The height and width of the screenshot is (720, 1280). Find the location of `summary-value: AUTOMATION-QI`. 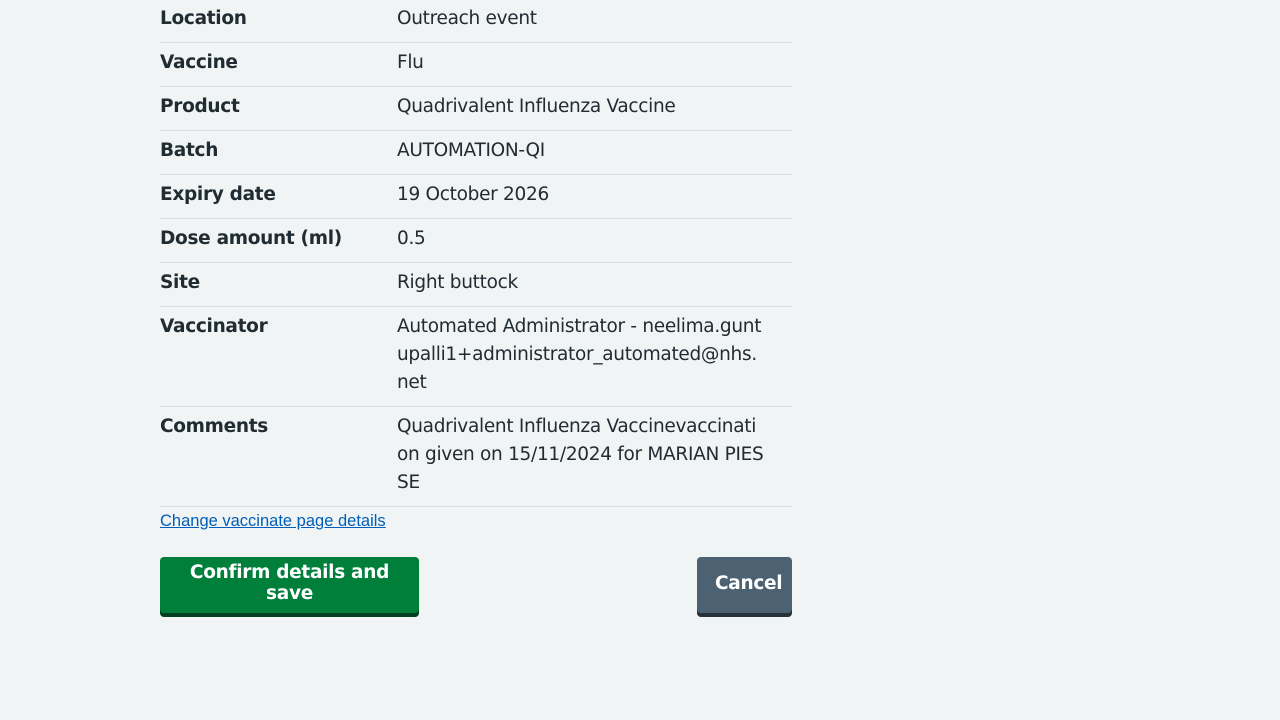

summary-value: AUTOMATION-QI is located at coordinates (471, 150).